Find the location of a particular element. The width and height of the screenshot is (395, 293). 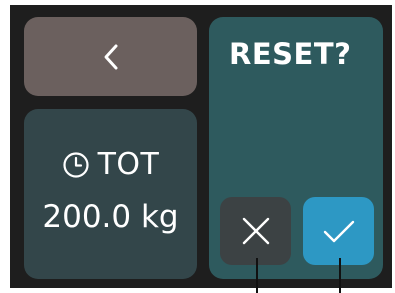

confirm-button is located at coordinates (338, 231).